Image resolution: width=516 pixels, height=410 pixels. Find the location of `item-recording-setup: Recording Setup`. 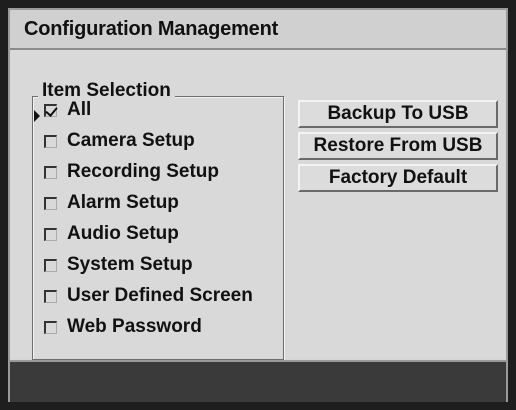

item-recording-setup: Recording Setup is located at coordinates (126, 172).